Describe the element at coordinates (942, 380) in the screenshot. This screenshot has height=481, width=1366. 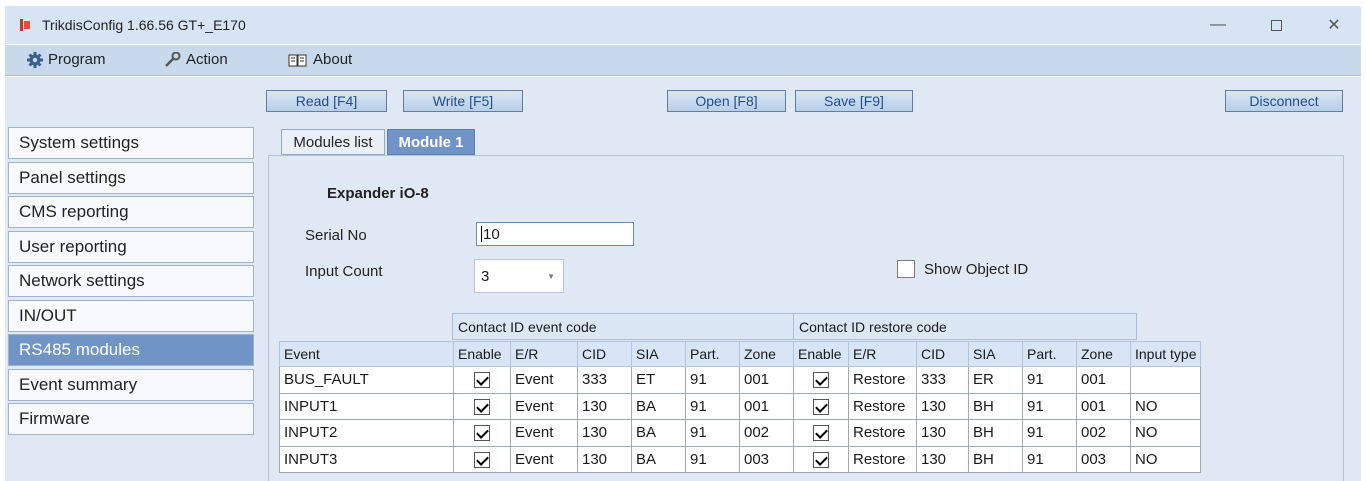
I see `restore-cid-cell: 333` at that location.